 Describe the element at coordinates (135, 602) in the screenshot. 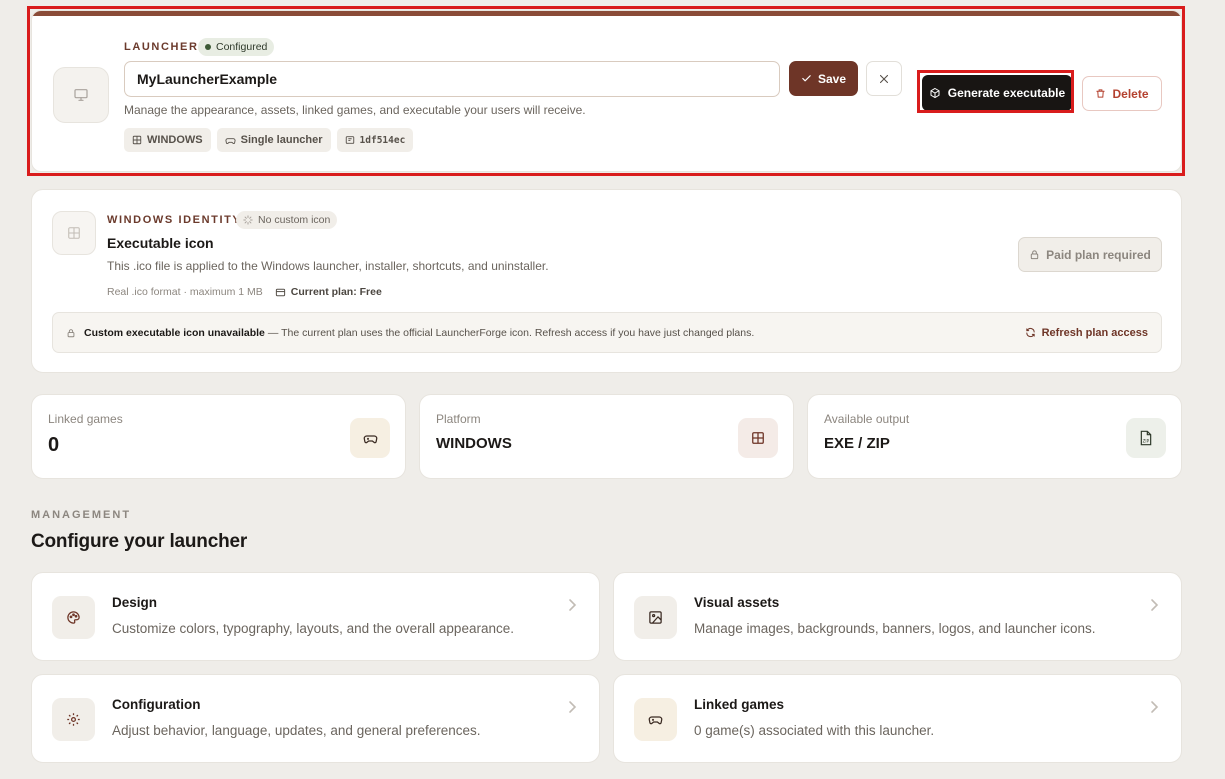

I see `card-title: Design` at that location.